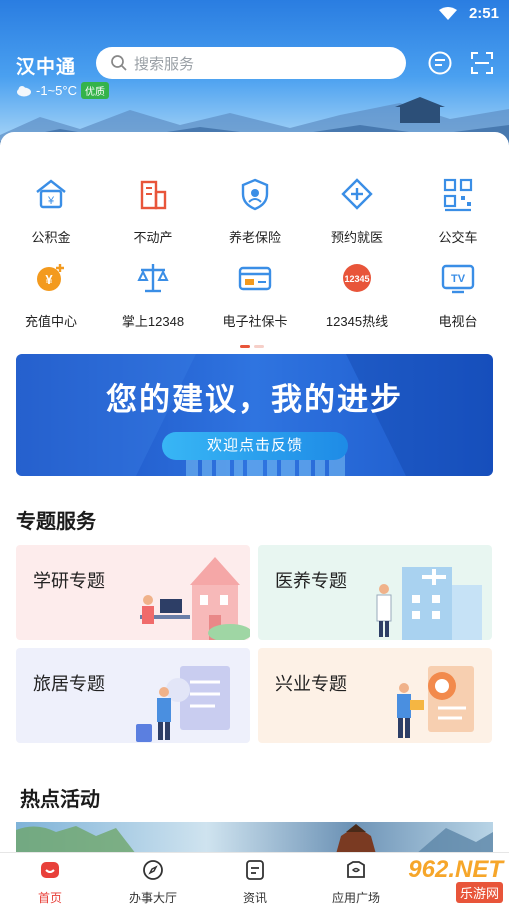 The width and height of the screenshot is (509, 906). I want to click on tab-service-hall: 办事大厅, so click(153, 882).